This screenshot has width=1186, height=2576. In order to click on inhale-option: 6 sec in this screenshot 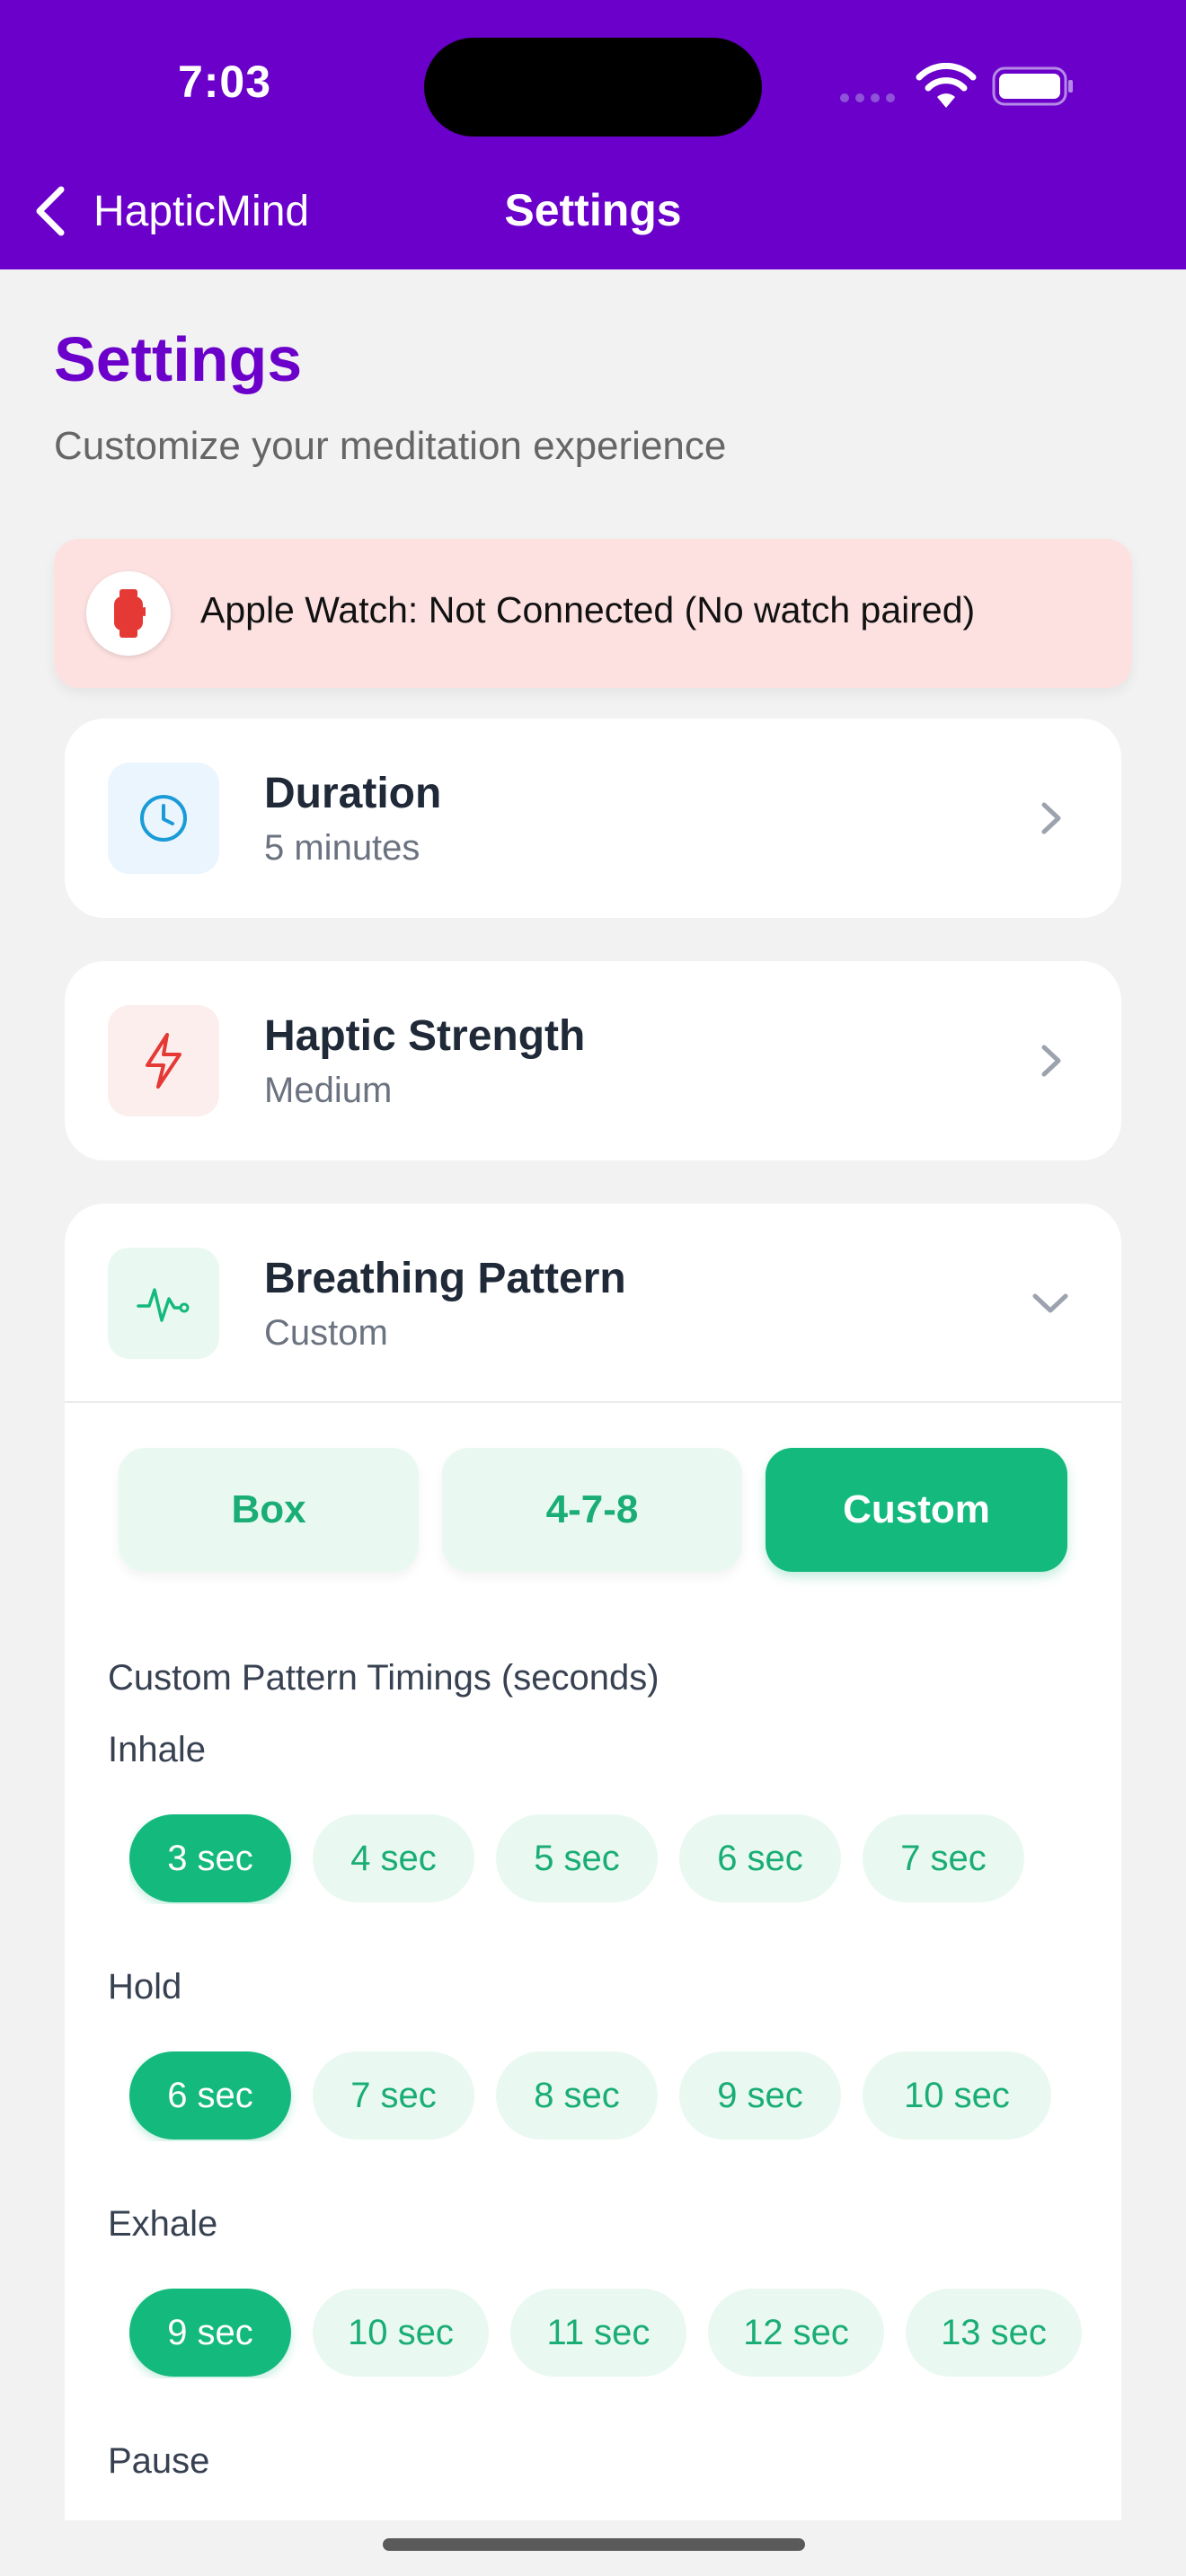, I will do `click(760, 1858)`.